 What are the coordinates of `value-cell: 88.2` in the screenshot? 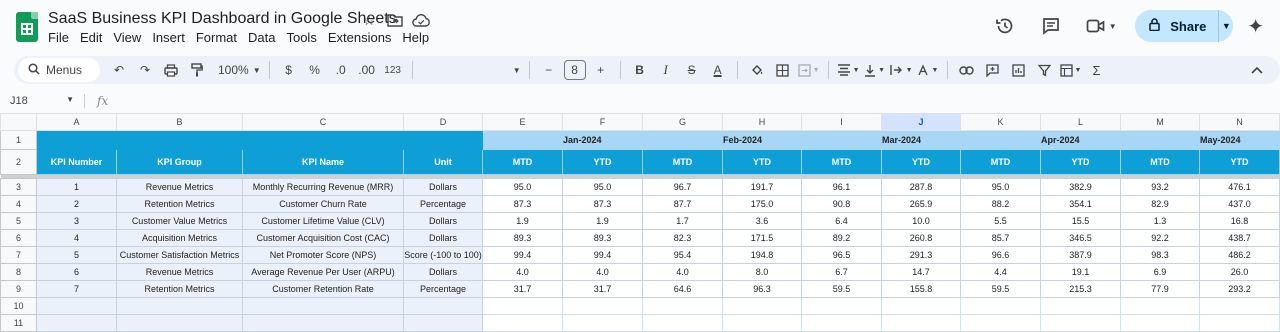 It's located at (1000, 204).